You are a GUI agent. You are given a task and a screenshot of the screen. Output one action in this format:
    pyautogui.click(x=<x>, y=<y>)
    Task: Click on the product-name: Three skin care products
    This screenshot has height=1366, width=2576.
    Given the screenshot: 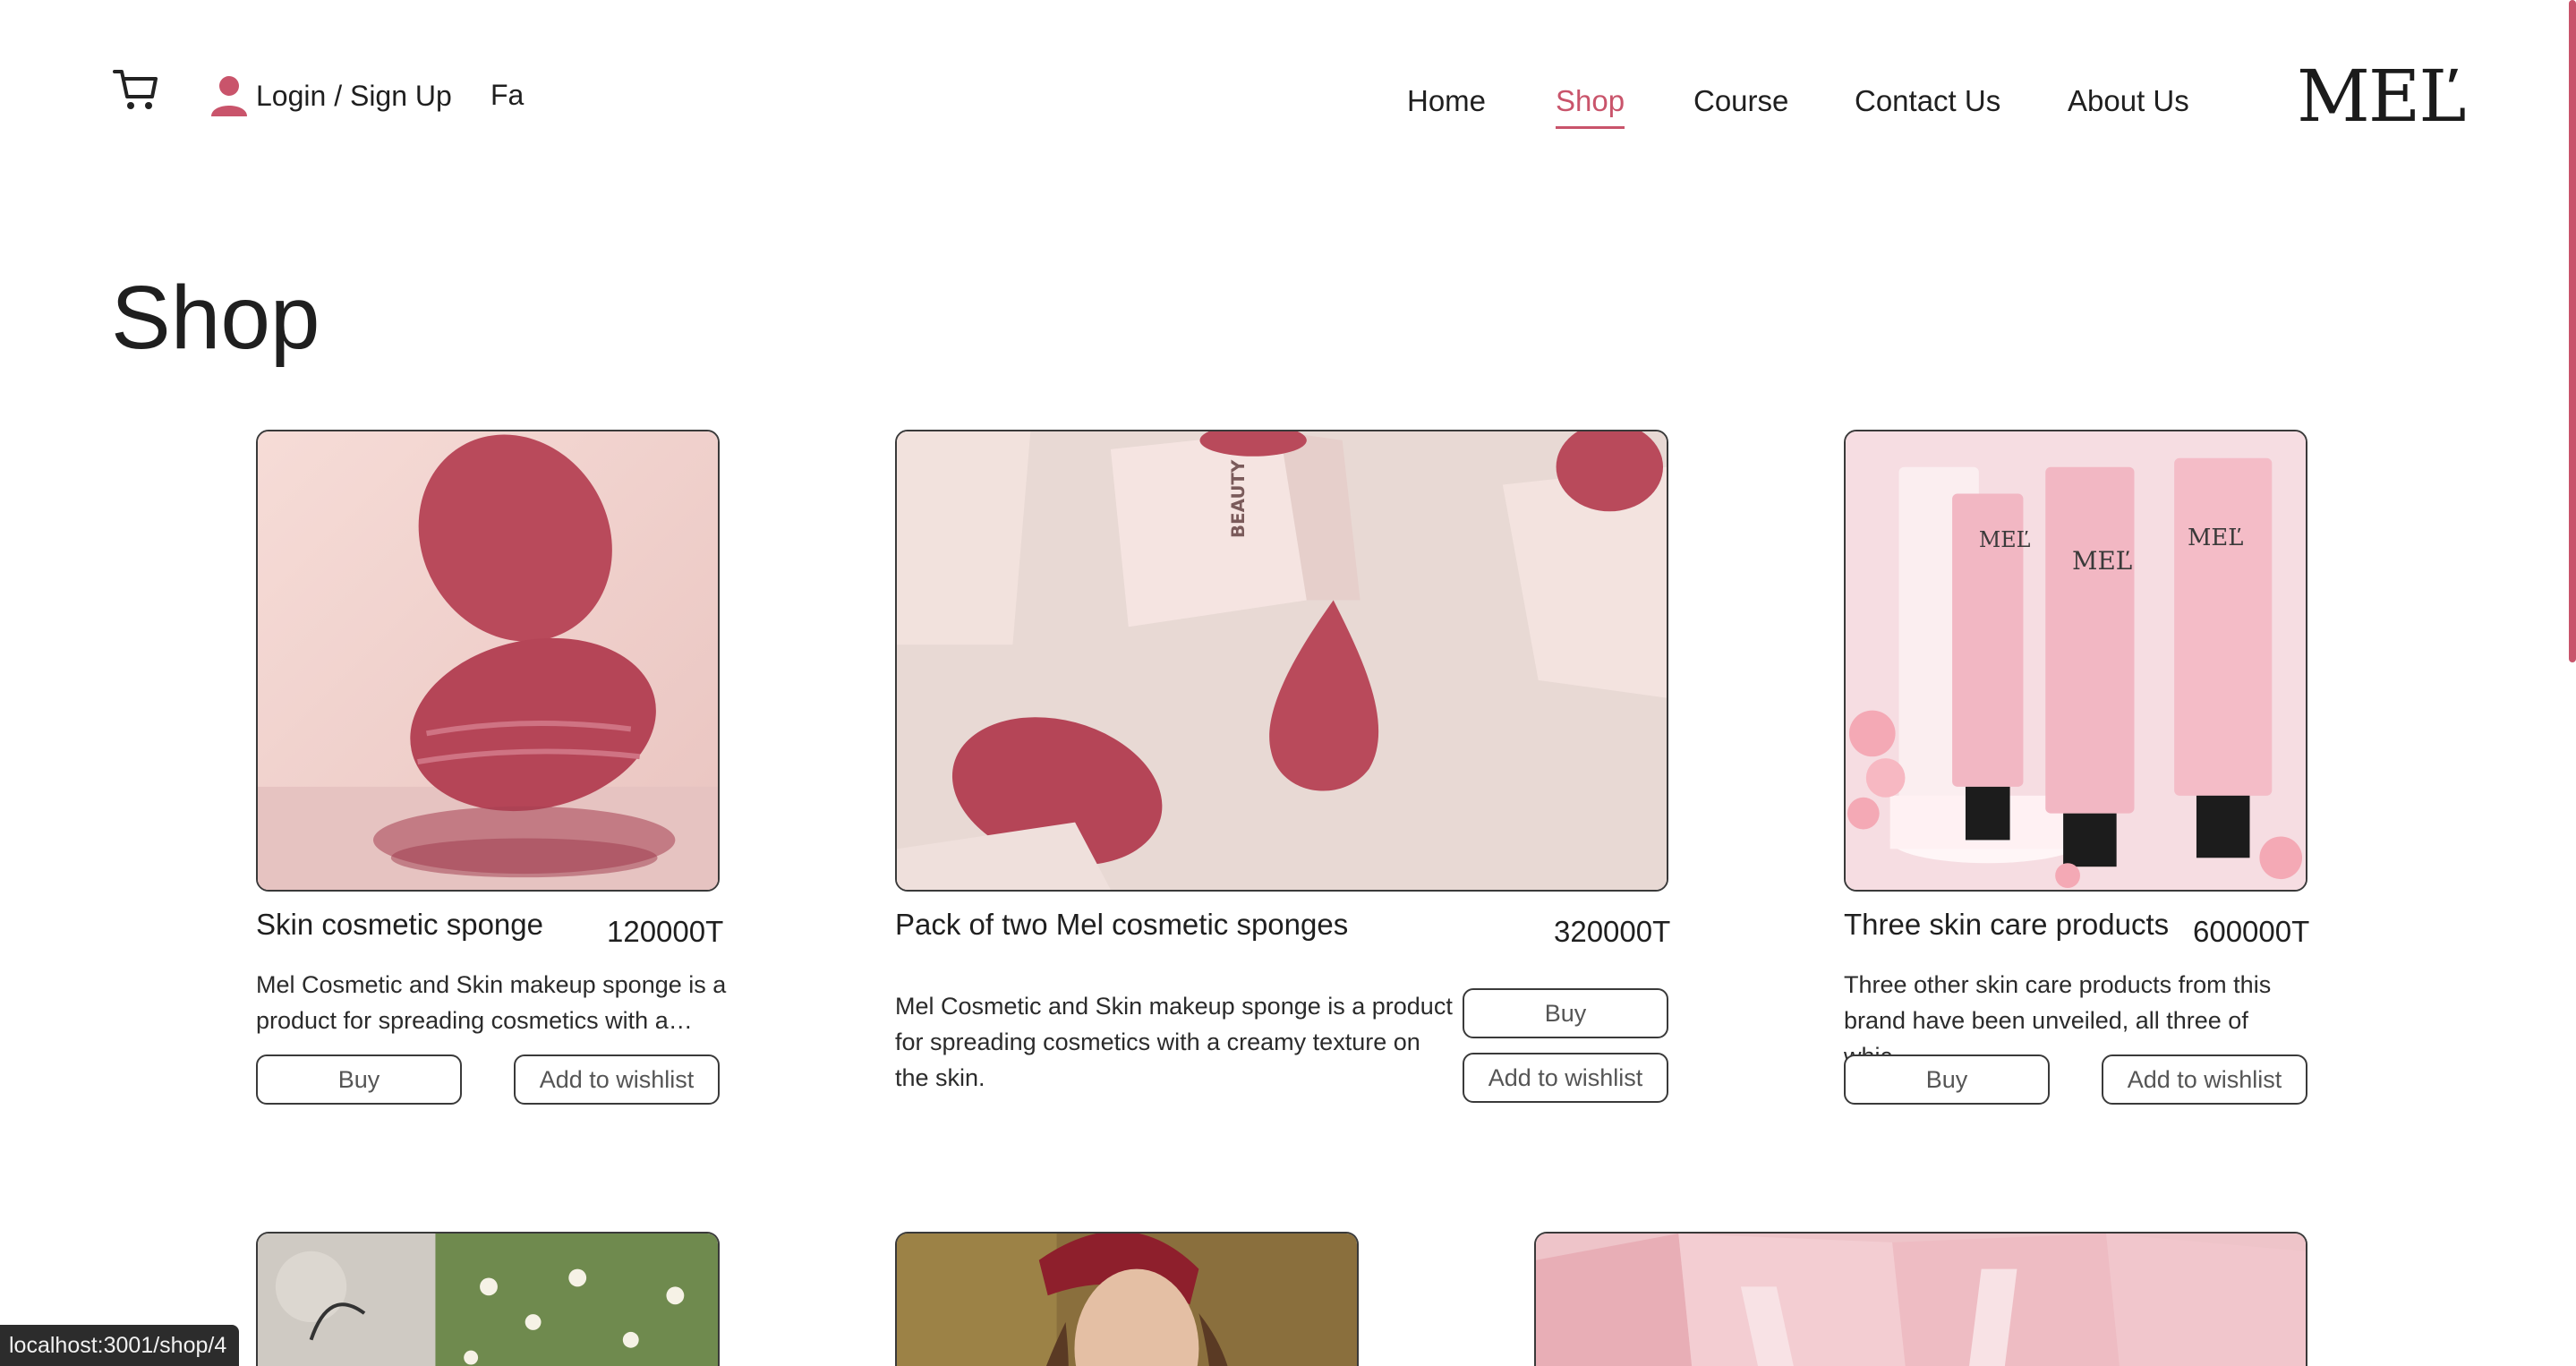 What is the action you would take?
    pyautogui.click(x=2007, y=924)
    